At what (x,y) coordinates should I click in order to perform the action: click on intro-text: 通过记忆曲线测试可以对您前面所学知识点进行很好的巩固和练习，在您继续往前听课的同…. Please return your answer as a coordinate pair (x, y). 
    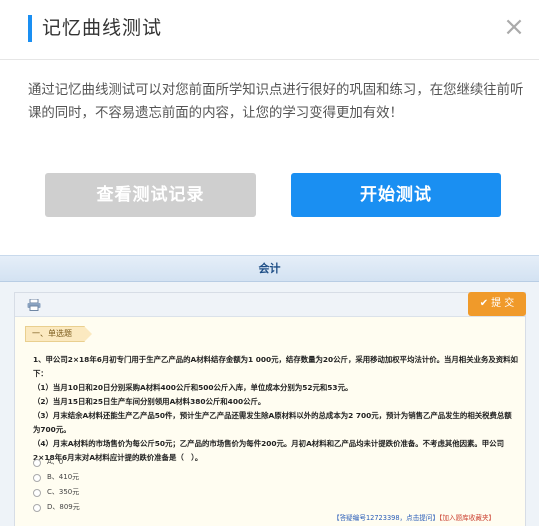
    Looking at the image, I should click on (276, 102).